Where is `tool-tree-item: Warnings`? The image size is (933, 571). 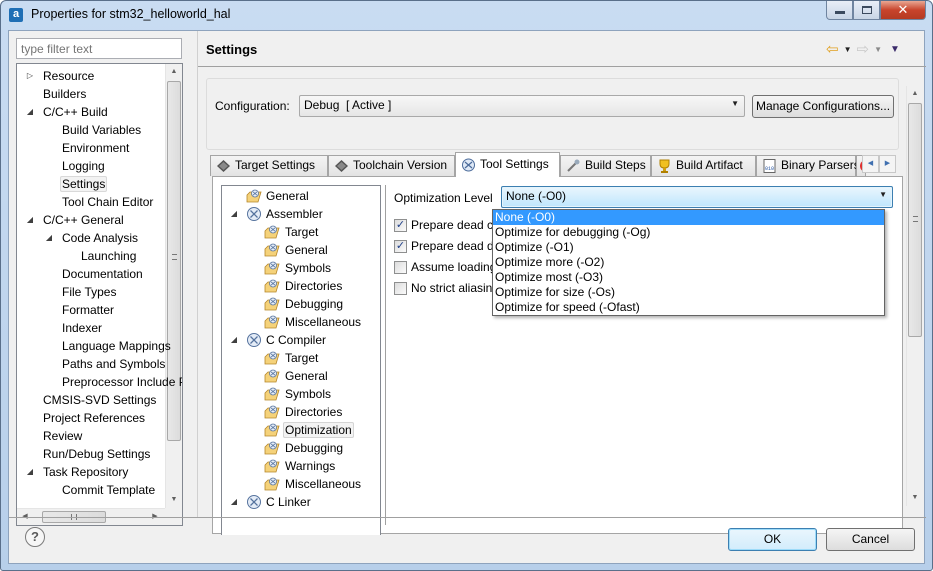
tool-tree-item: Warnings is located at coordinates (300, 466).